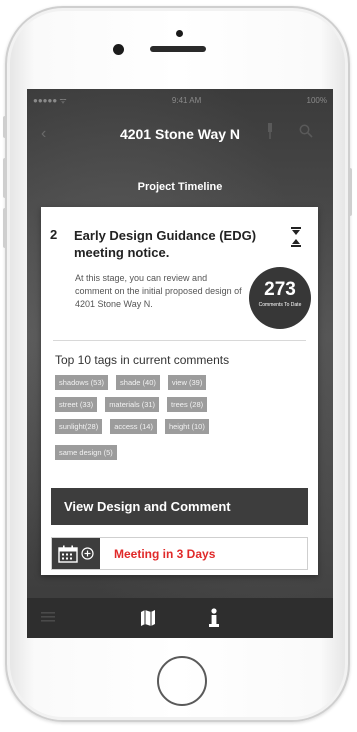 Image resolution: width=357 pixels, height=732 pixels. I want to click on meeting-icon-box, so click(76, 553).